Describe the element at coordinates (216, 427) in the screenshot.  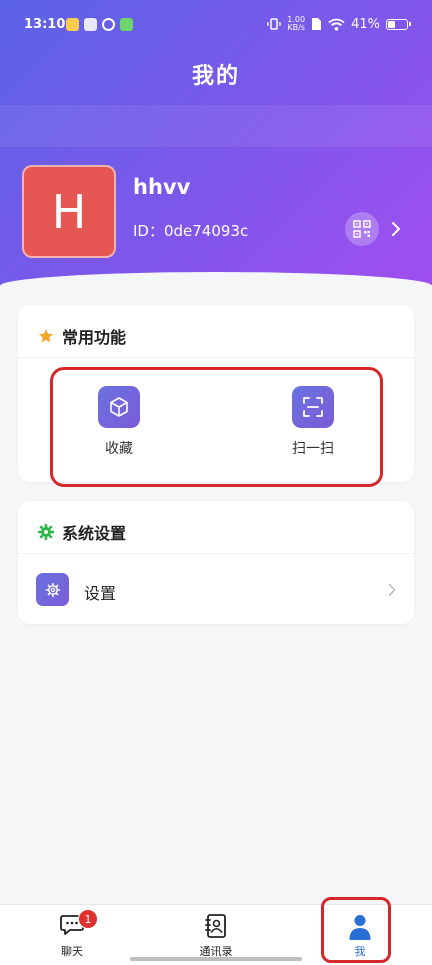
I see `functions-highlight-box` at that location.